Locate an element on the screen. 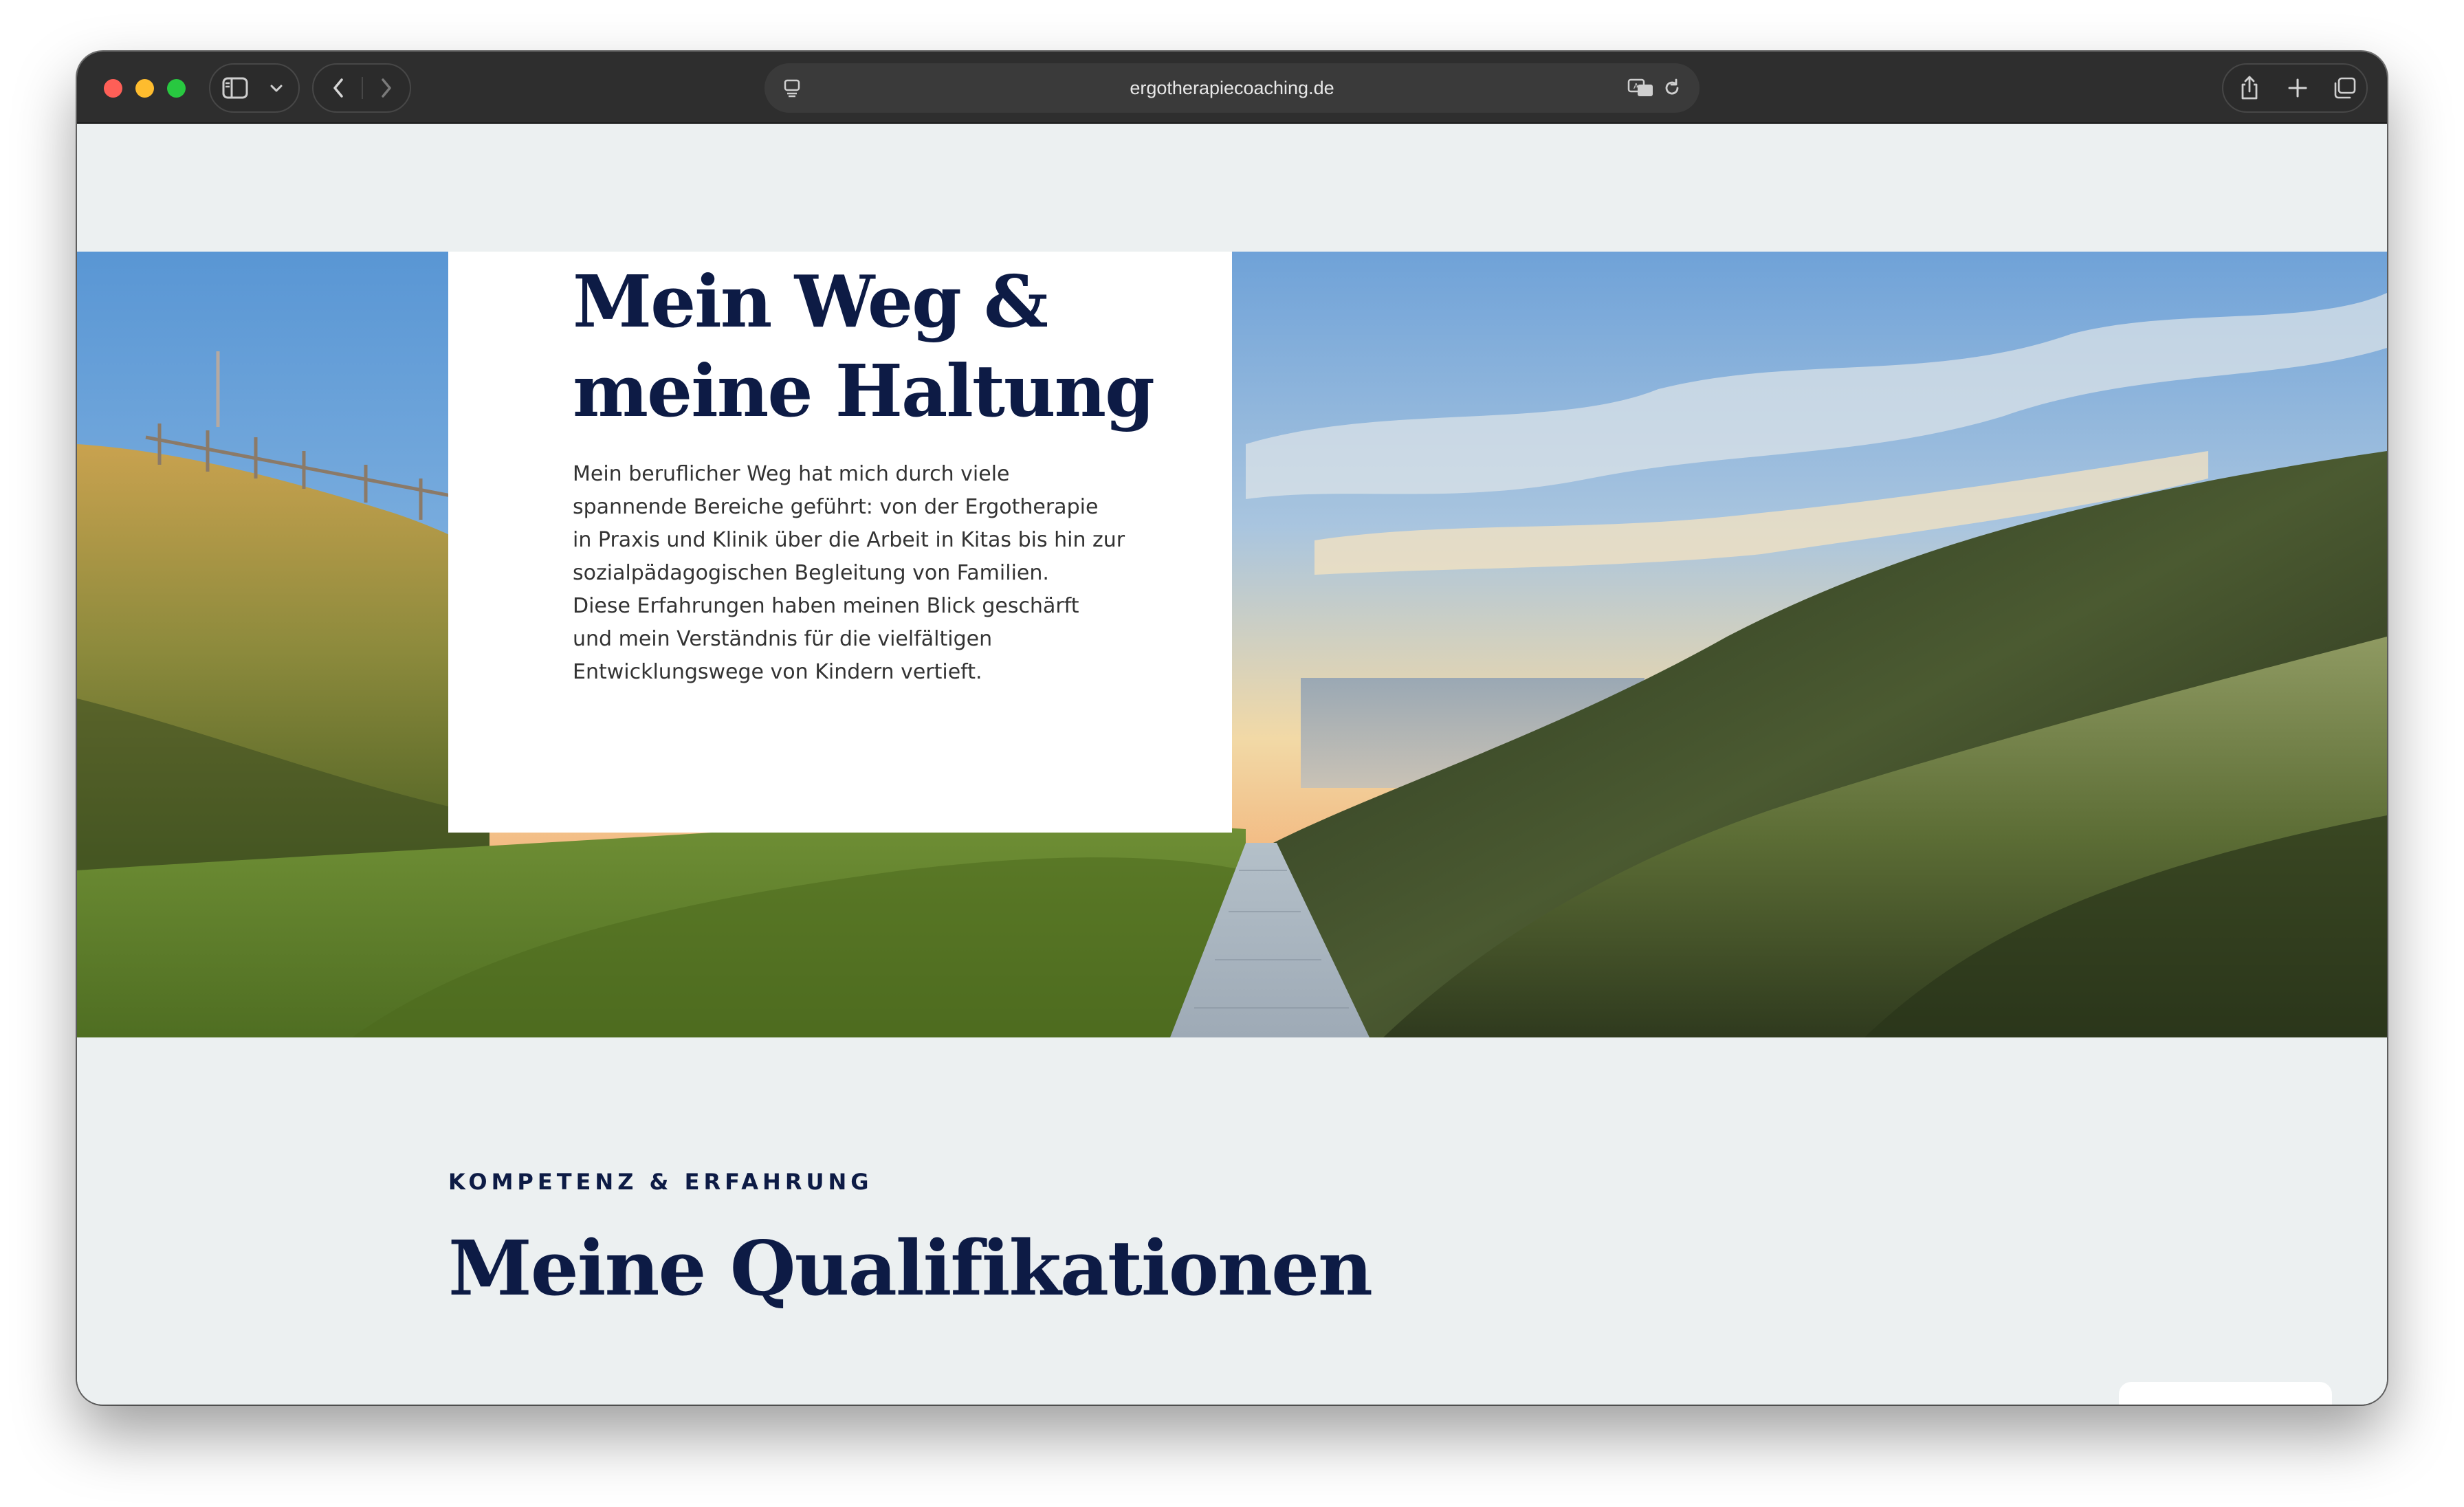  nav-divider is located at coordinates (362, 88).